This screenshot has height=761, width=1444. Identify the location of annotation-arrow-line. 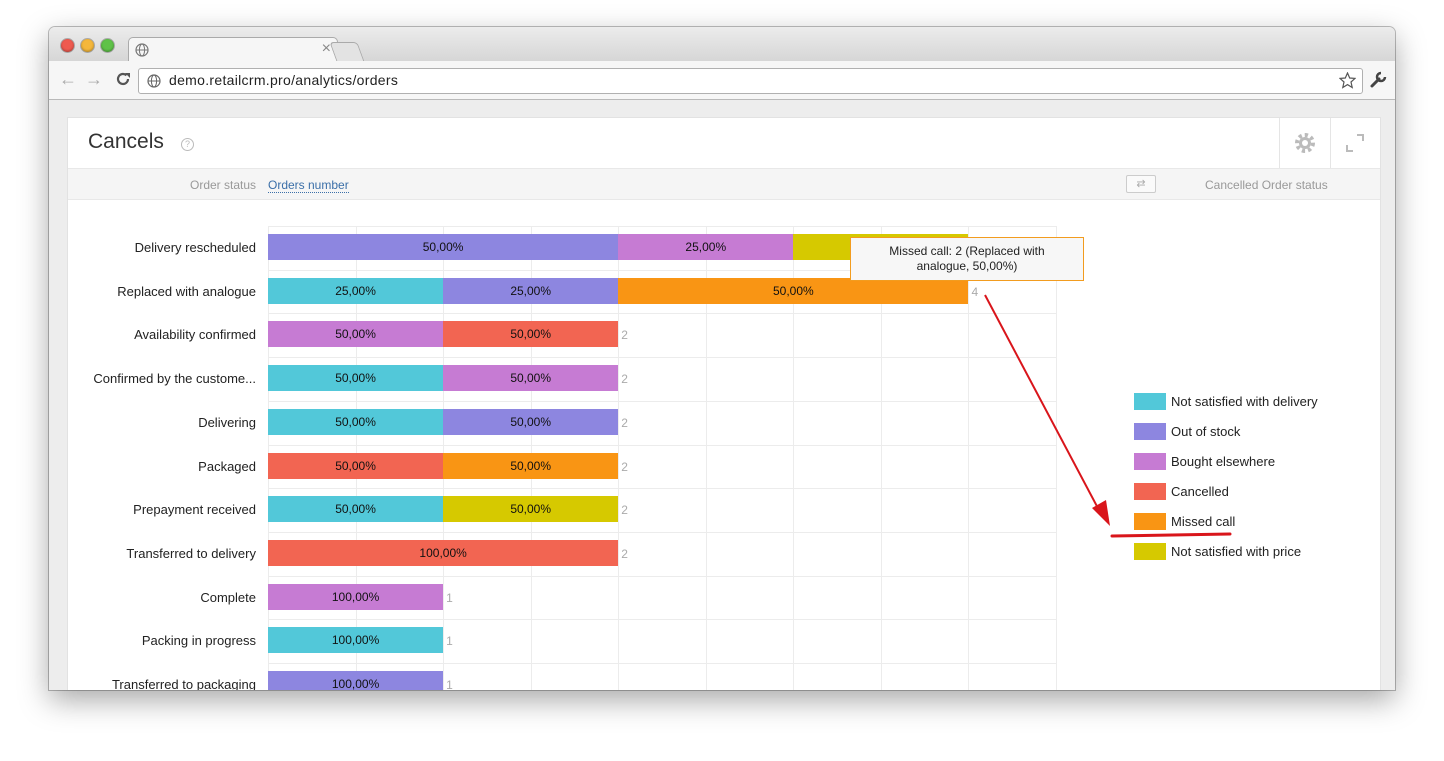
(1042, 403).